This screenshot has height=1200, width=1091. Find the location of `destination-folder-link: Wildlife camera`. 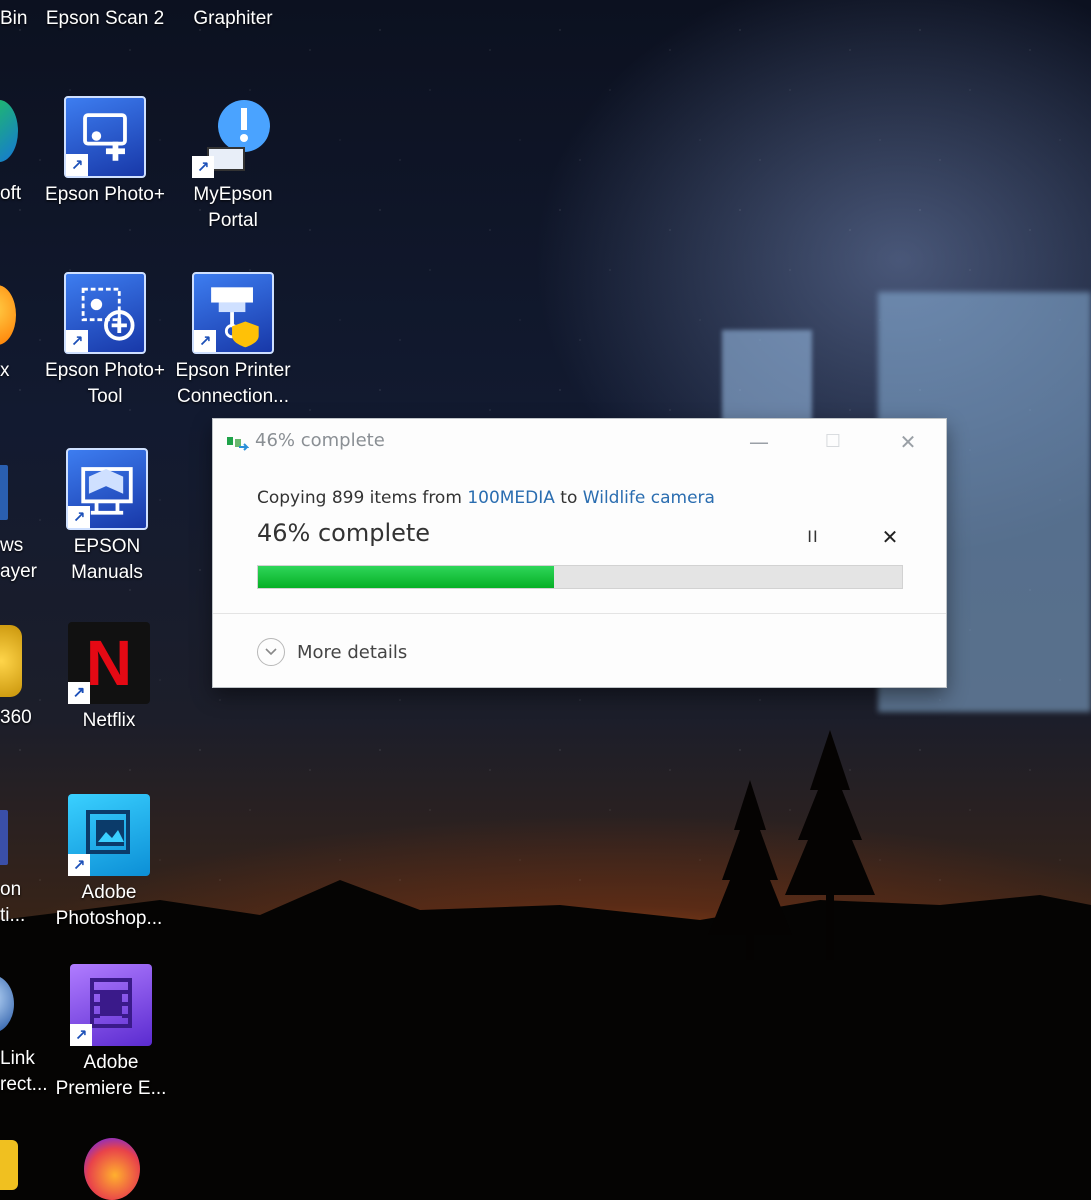

destination-folder-link: Wildlife camera is located at coordinates (649, 498).